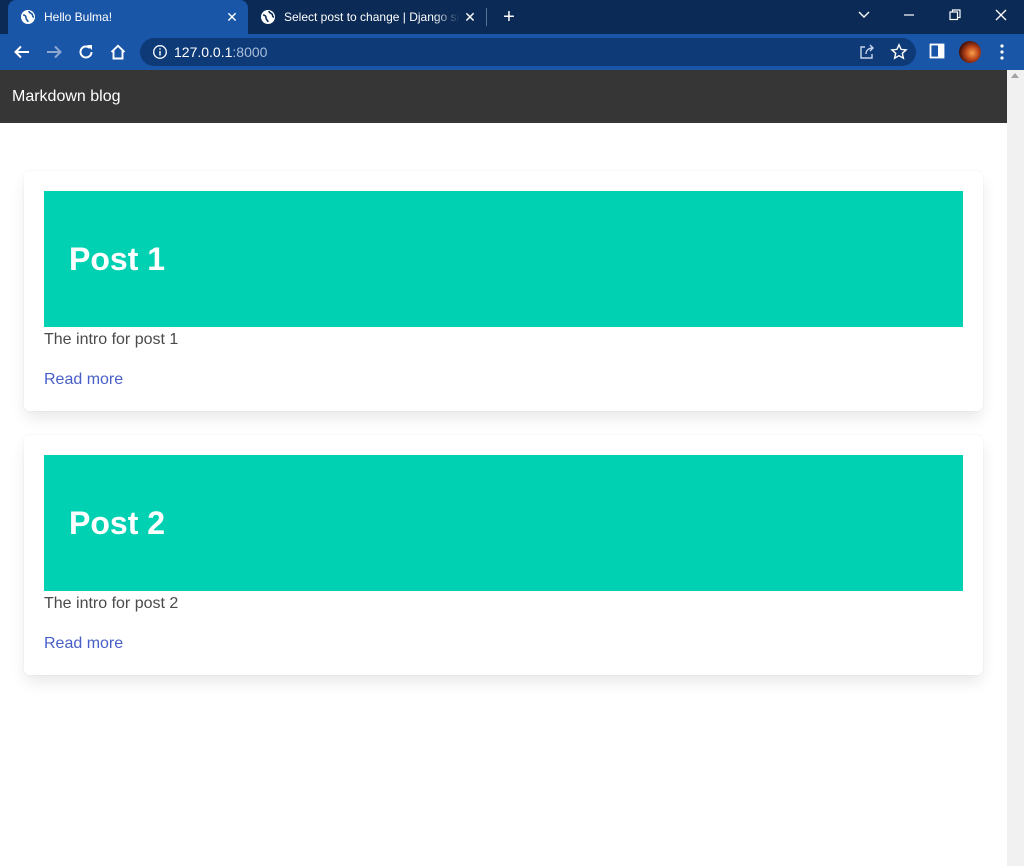  Describe the element at coordinates (867, 52) in the screenshot. I see `share-icon` at that location.